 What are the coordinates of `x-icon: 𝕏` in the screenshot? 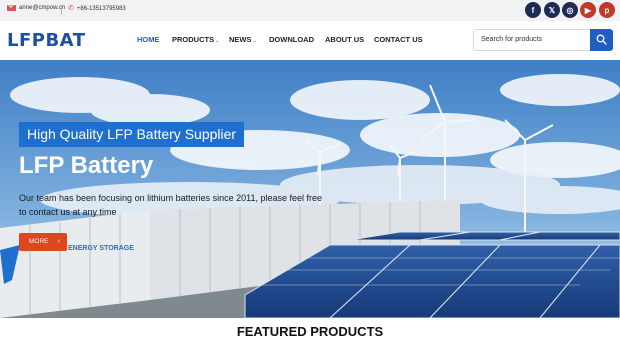 It's located at (552, 10).